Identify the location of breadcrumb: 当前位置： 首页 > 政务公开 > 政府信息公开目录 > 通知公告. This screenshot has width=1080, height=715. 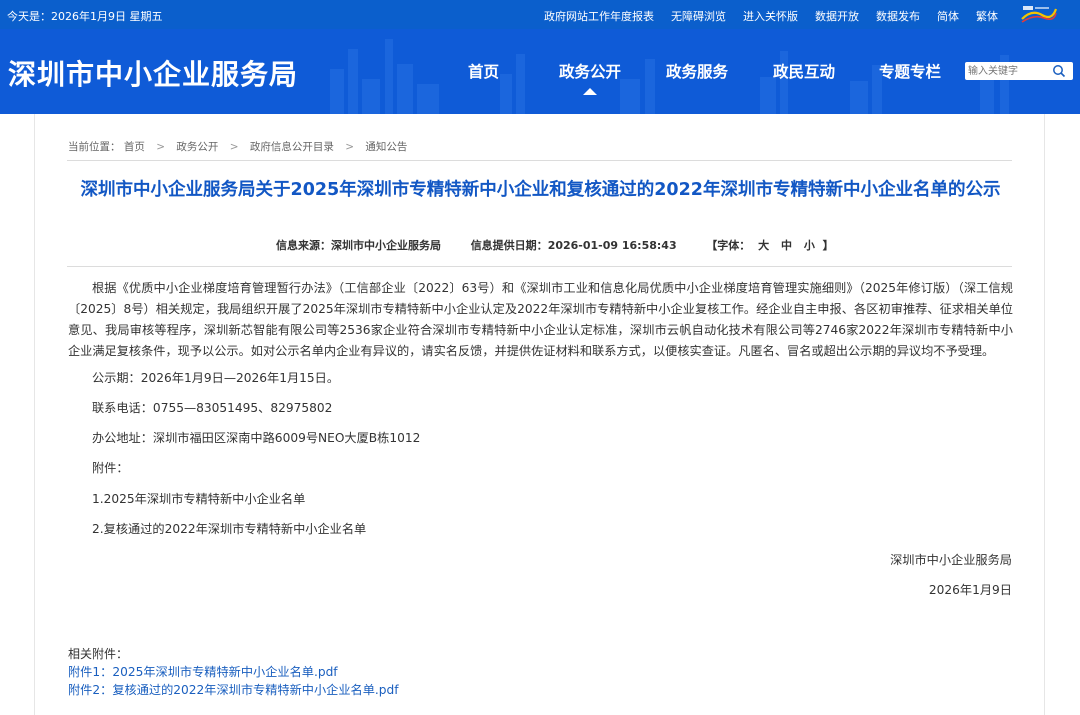
(237, 146).